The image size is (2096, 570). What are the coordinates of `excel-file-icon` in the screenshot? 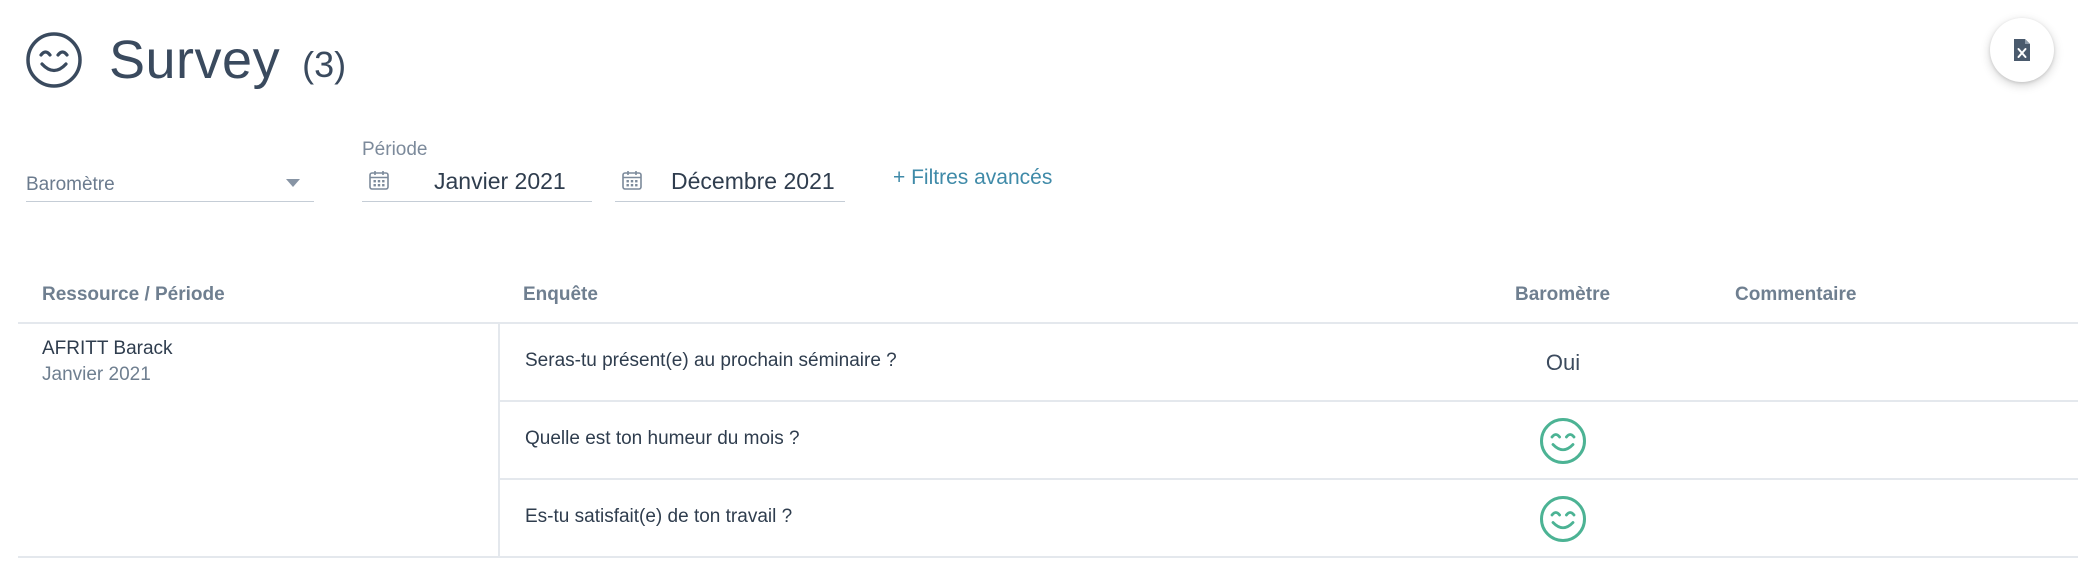 It's located at (2022, 50).